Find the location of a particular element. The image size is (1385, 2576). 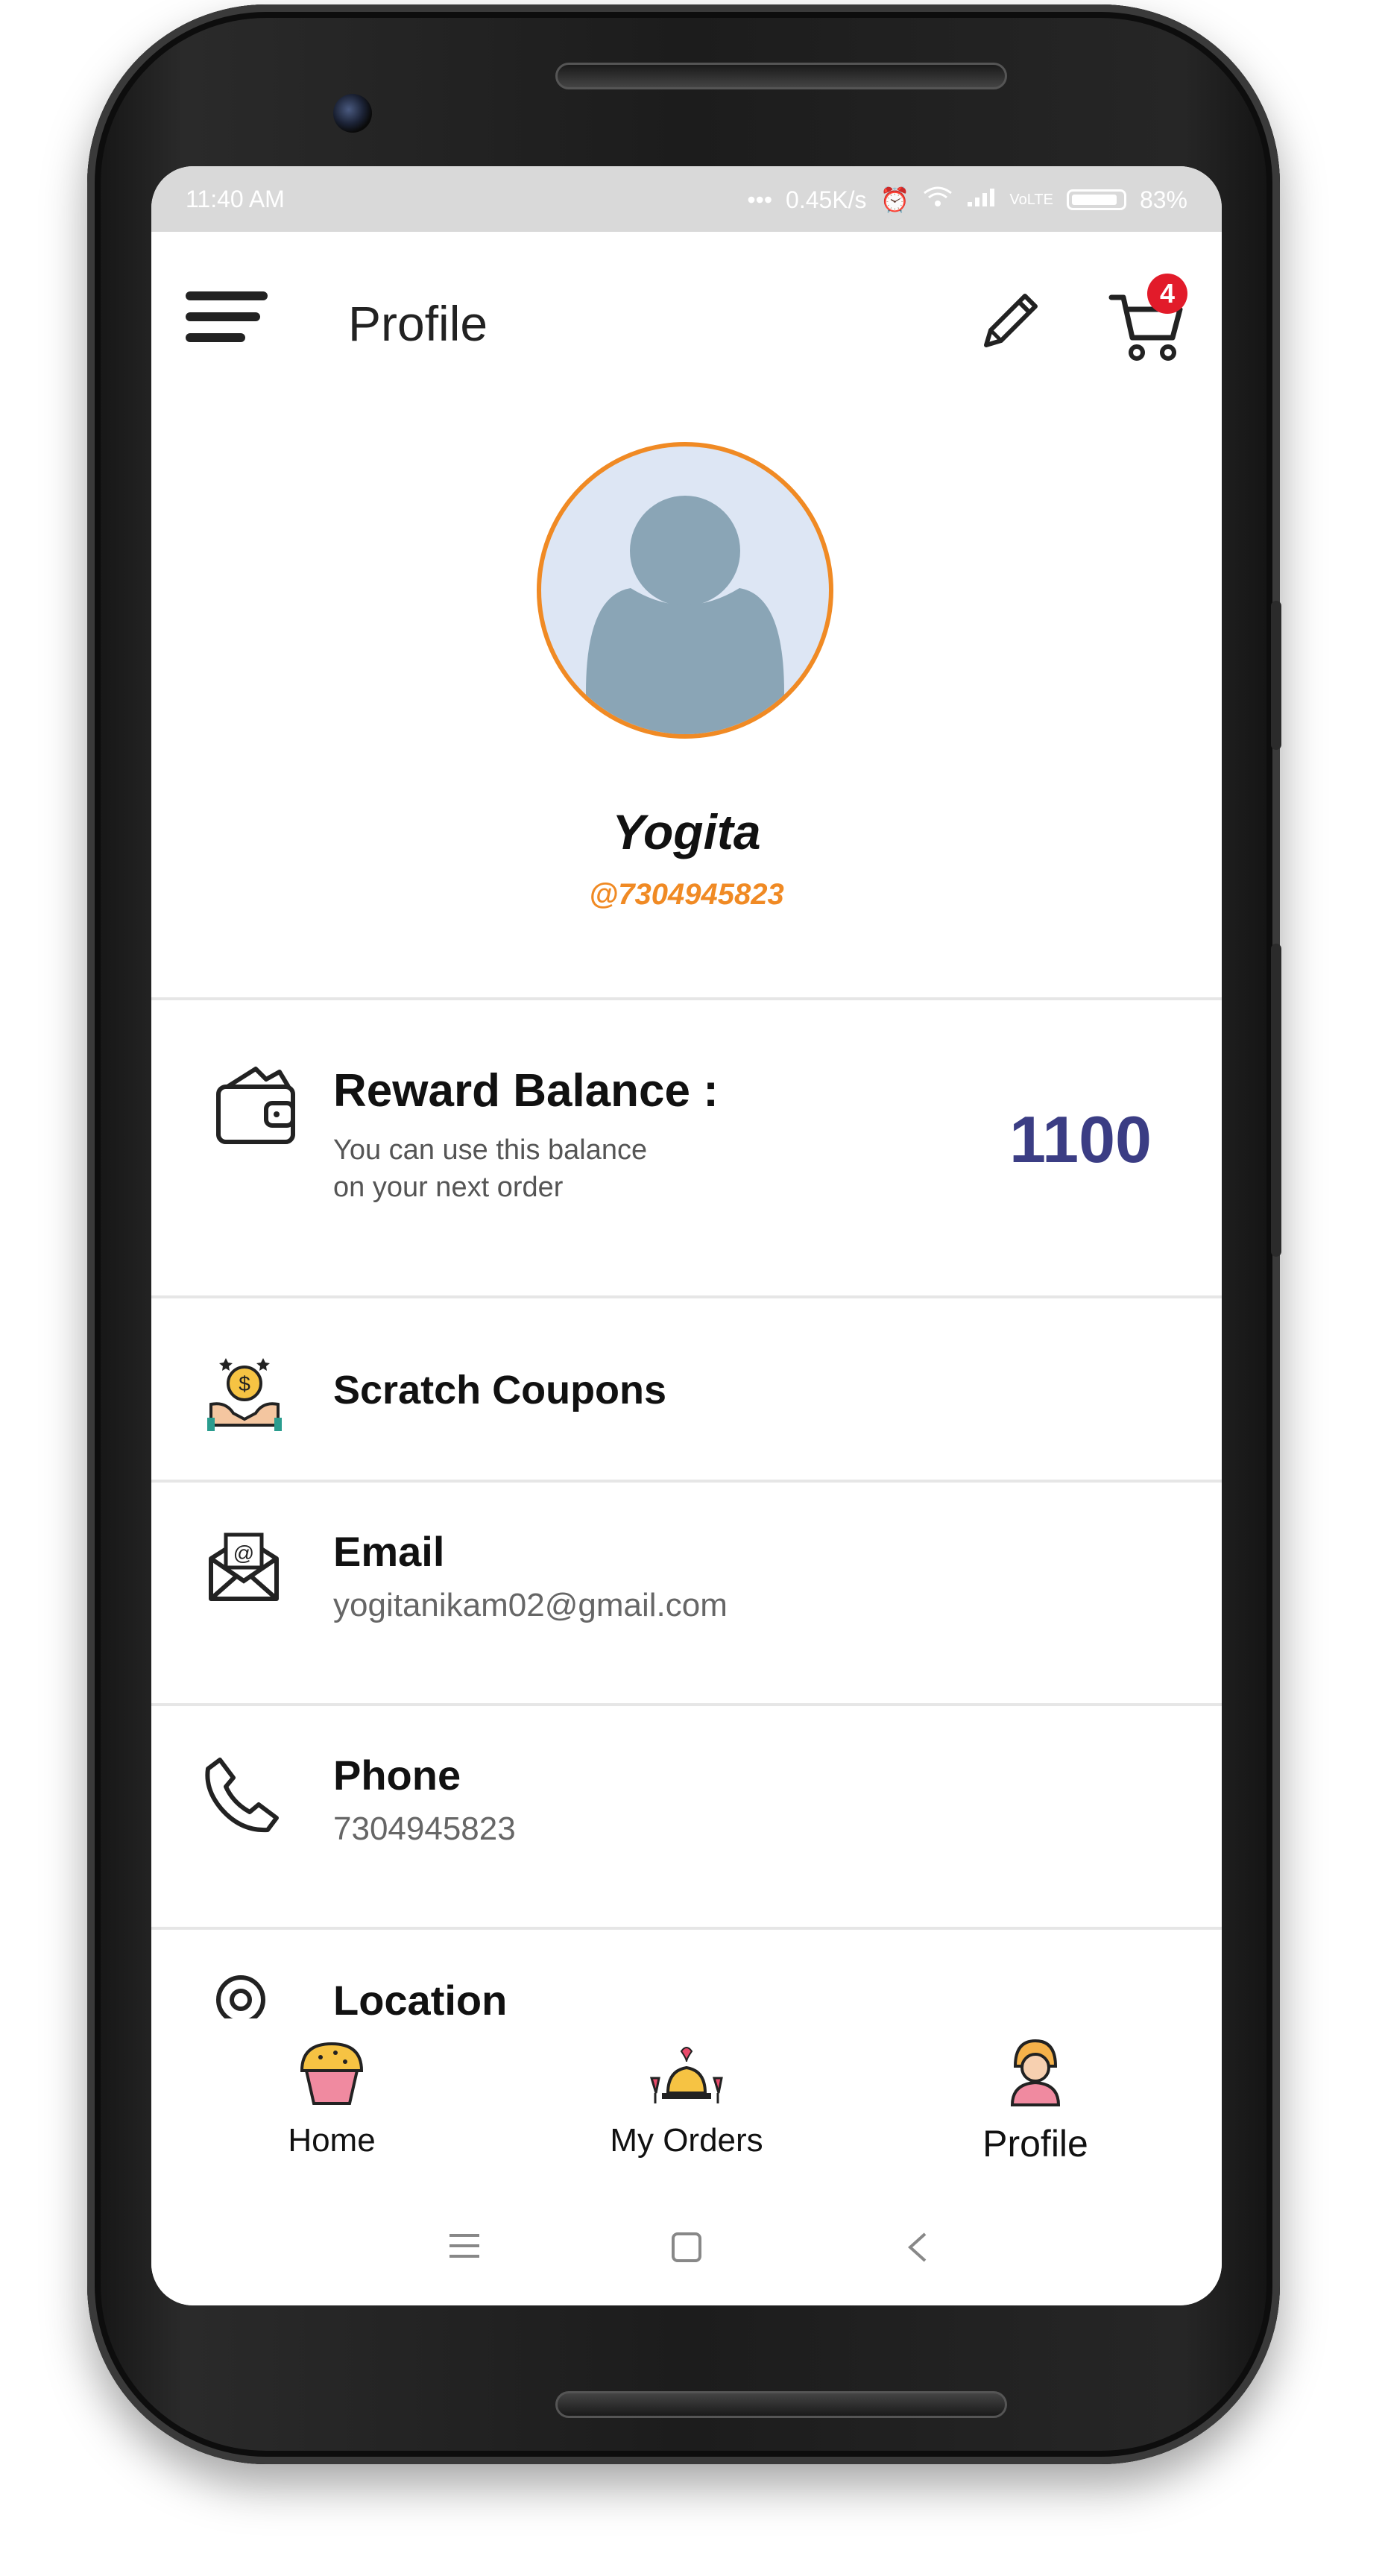

scratch-coupons-title: Scratch Coupons is located at coordinates (500, 1390).